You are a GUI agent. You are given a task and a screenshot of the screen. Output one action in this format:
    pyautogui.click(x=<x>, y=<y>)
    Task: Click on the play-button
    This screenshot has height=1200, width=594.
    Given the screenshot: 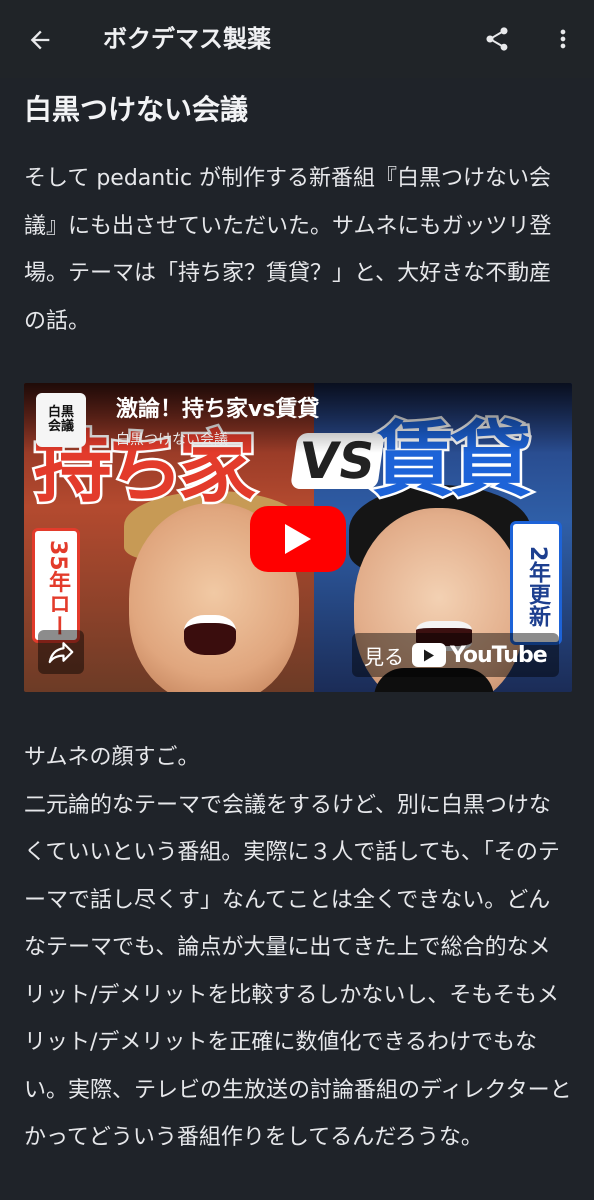 What is the action you would take?
    pyautogui.click(x=298, y=539)
    